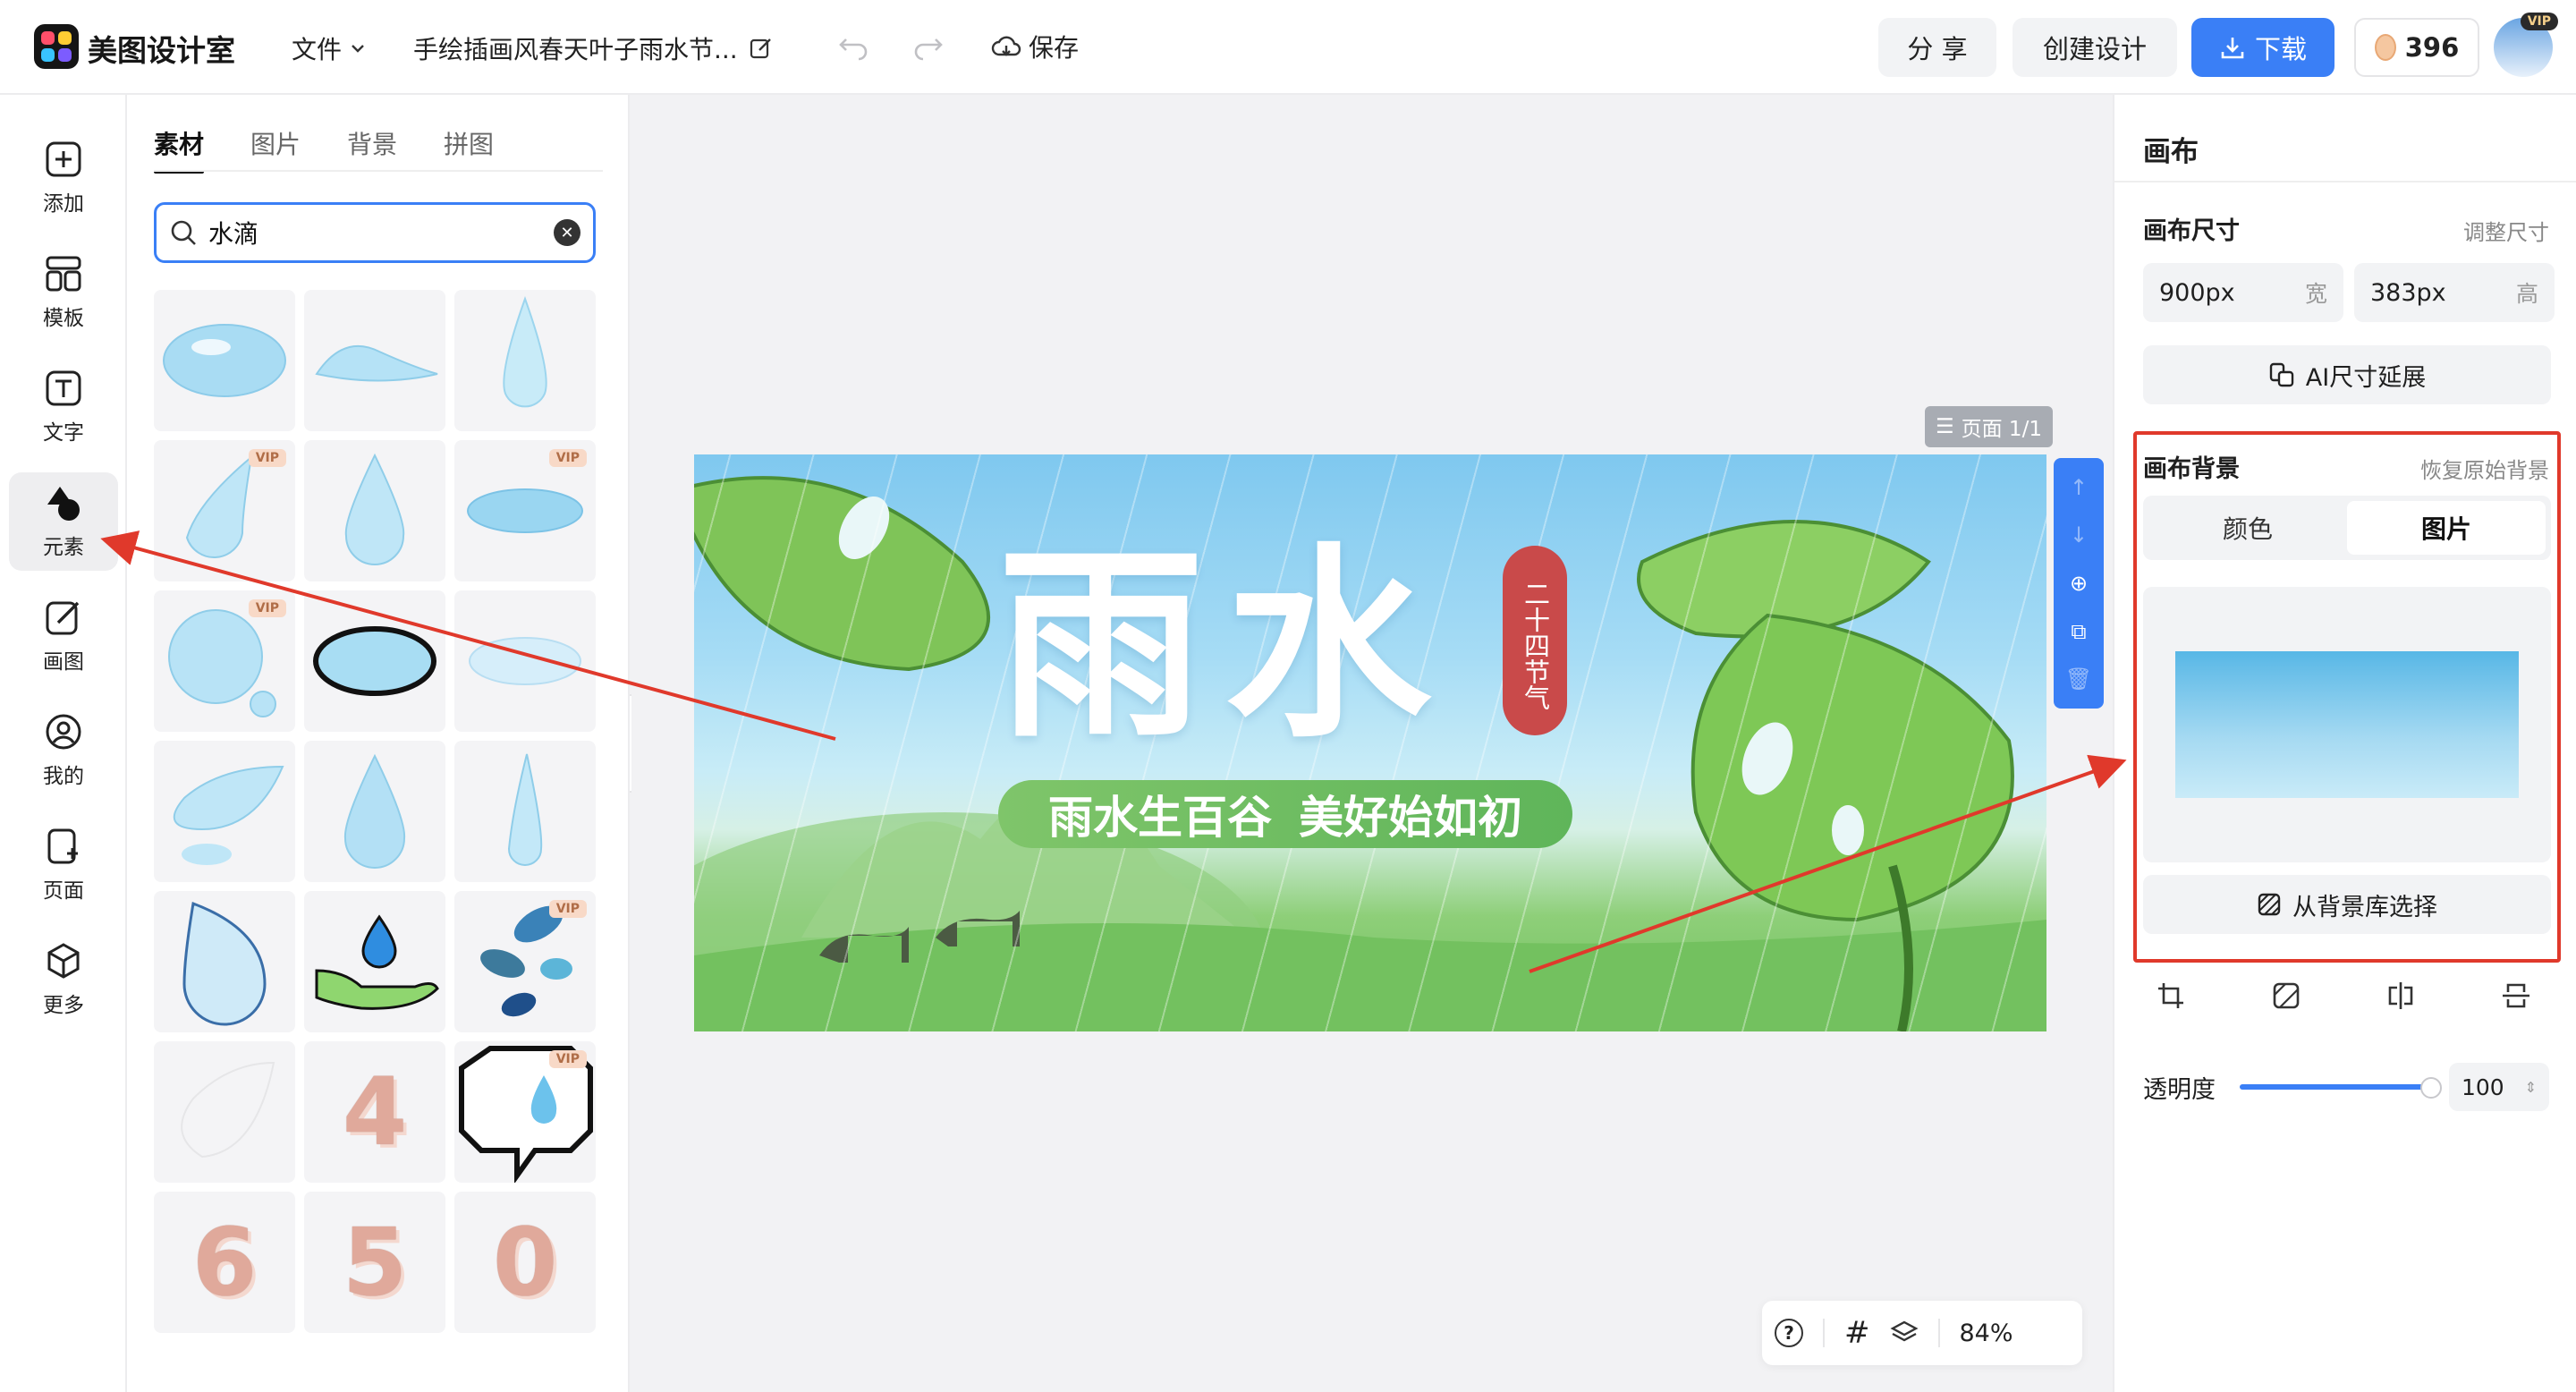  Describe the element at coordinates (2079, 487) in the screenshot. I see `move-up-icon: ↑` at that location.